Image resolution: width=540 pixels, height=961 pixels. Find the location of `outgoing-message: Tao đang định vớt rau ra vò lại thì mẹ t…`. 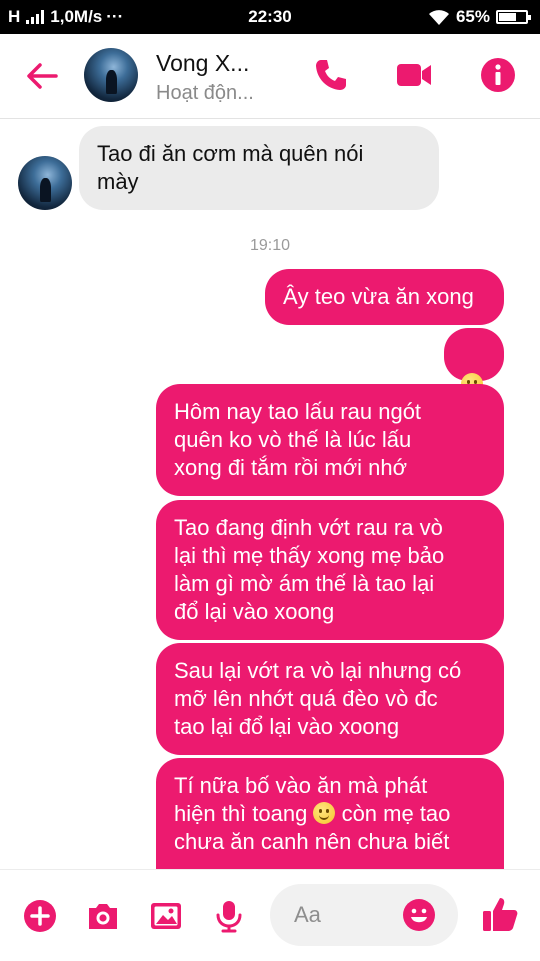

outgoing-message: Tao đang định vớt rau ra vò lại thì mẹ t… is located at coordinates (330, 570).